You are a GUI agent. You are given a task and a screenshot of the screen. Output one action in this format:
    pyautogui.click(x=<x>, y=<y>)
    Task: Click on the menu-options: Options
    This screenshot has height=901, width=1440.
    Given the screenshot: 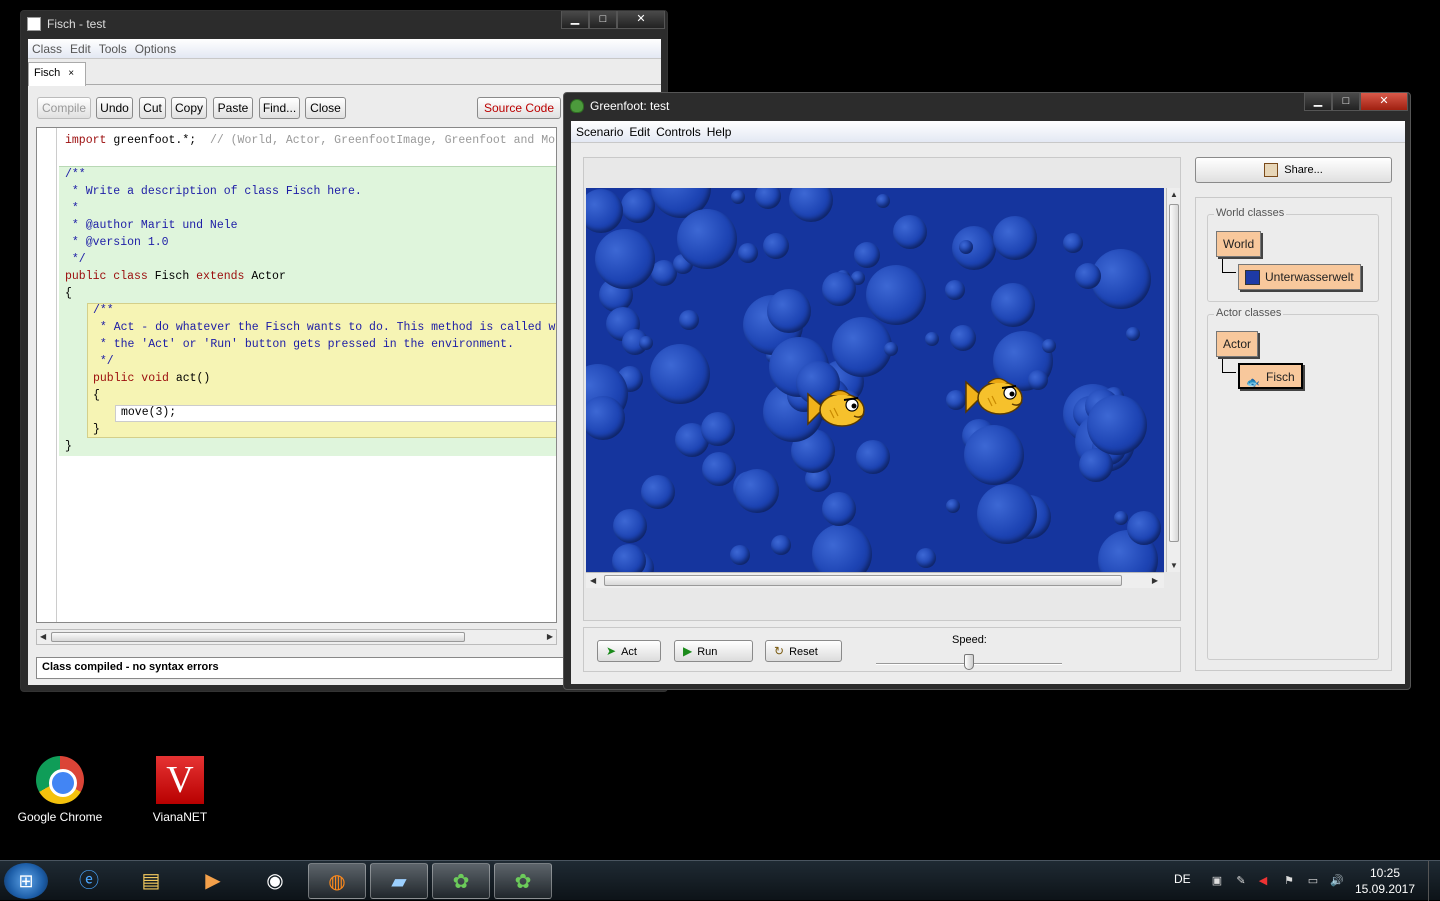 What is the action you would take?
    pyautogui.click(x=155, y=49)
    